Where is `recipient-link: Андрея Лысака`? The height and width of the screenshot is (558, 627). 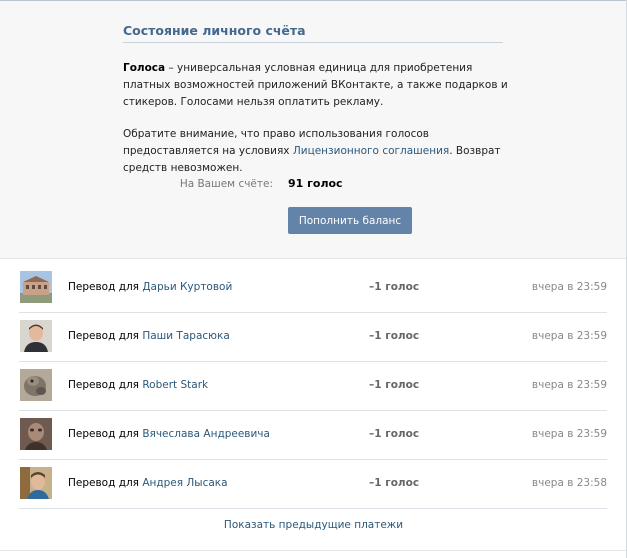 recipient-link: Андрея Лысака is located at coordinates (184, 483).